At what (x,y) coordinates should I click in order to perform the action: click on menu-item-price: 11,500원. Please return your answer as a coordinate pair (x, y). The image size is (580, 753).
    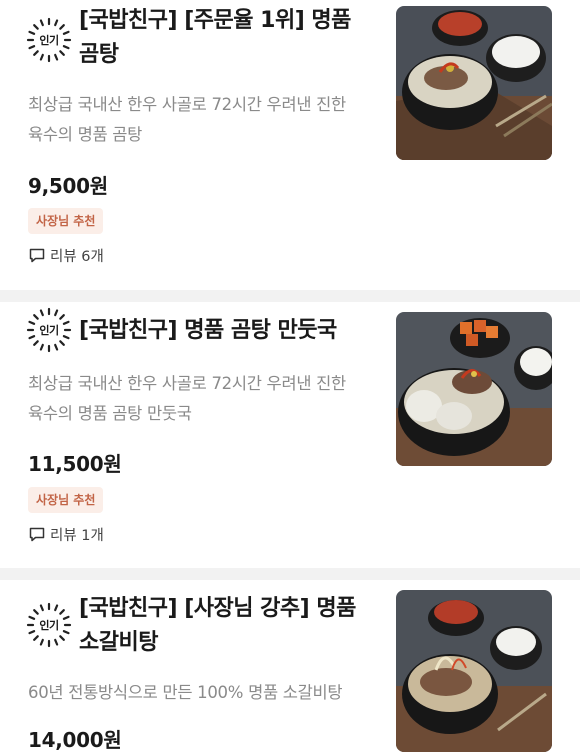
    Looking at the image, I should click on (75, 464).